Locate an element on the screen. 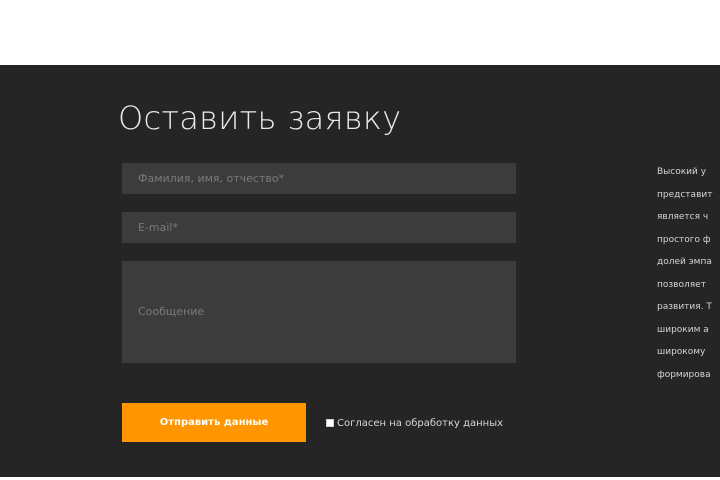 The width and height of the screenshot is (720, 480). submit-button: Отправить данные is located at coordinates (214, 422).